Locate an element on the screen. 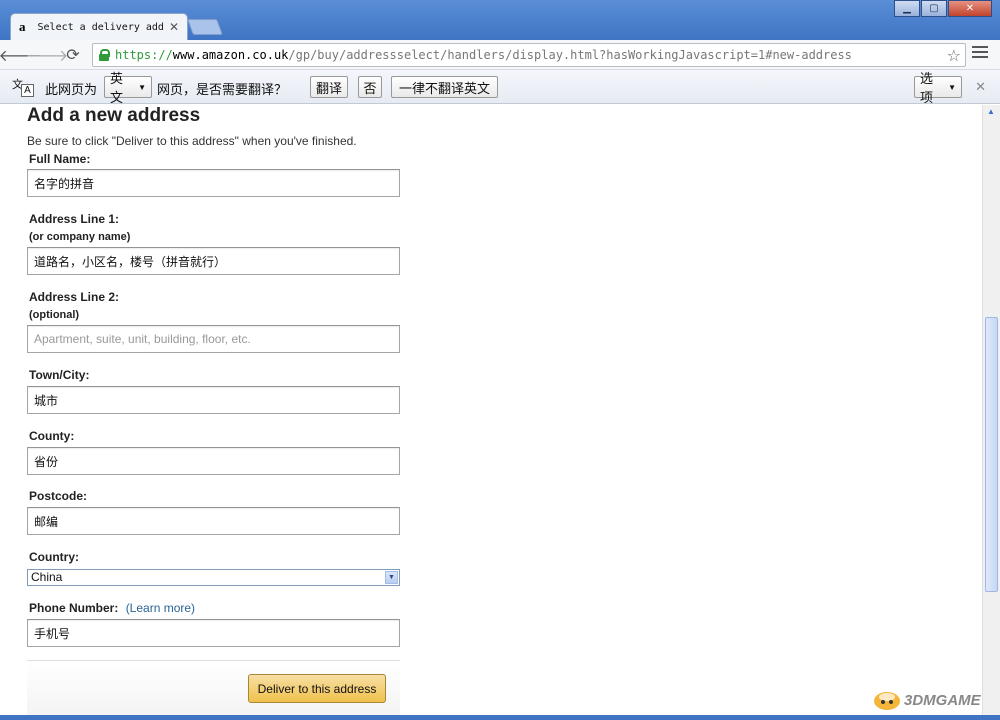  browser-titlebar: a Select a delivery addre ✕ ▁ ▢ ✕ is located at coordinates (500, 20).